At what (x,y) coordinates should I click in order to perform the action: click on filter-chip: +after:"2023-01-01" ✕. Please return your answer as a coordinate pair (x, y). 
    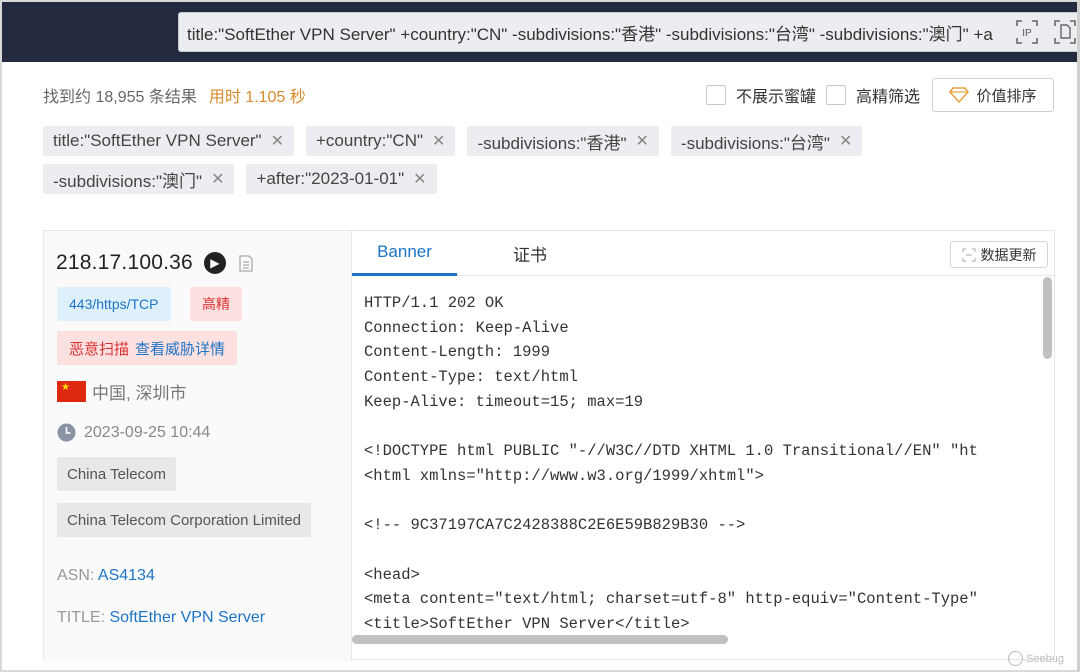
    Looking at the image, I should click on (341, 179).